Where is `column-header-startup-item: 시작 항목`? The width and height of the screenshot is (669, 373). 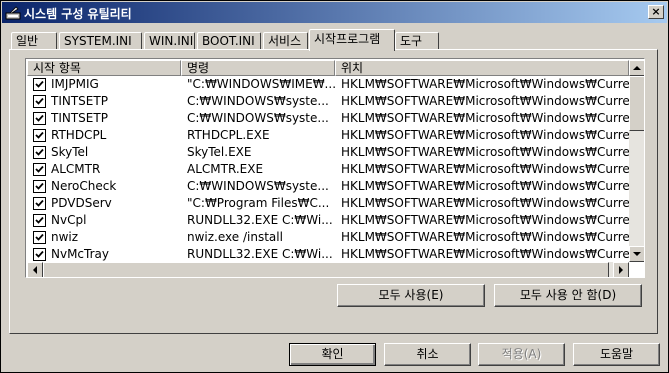
column-header-startup-item: 시작 항목 is located at coordinates (104, 68).